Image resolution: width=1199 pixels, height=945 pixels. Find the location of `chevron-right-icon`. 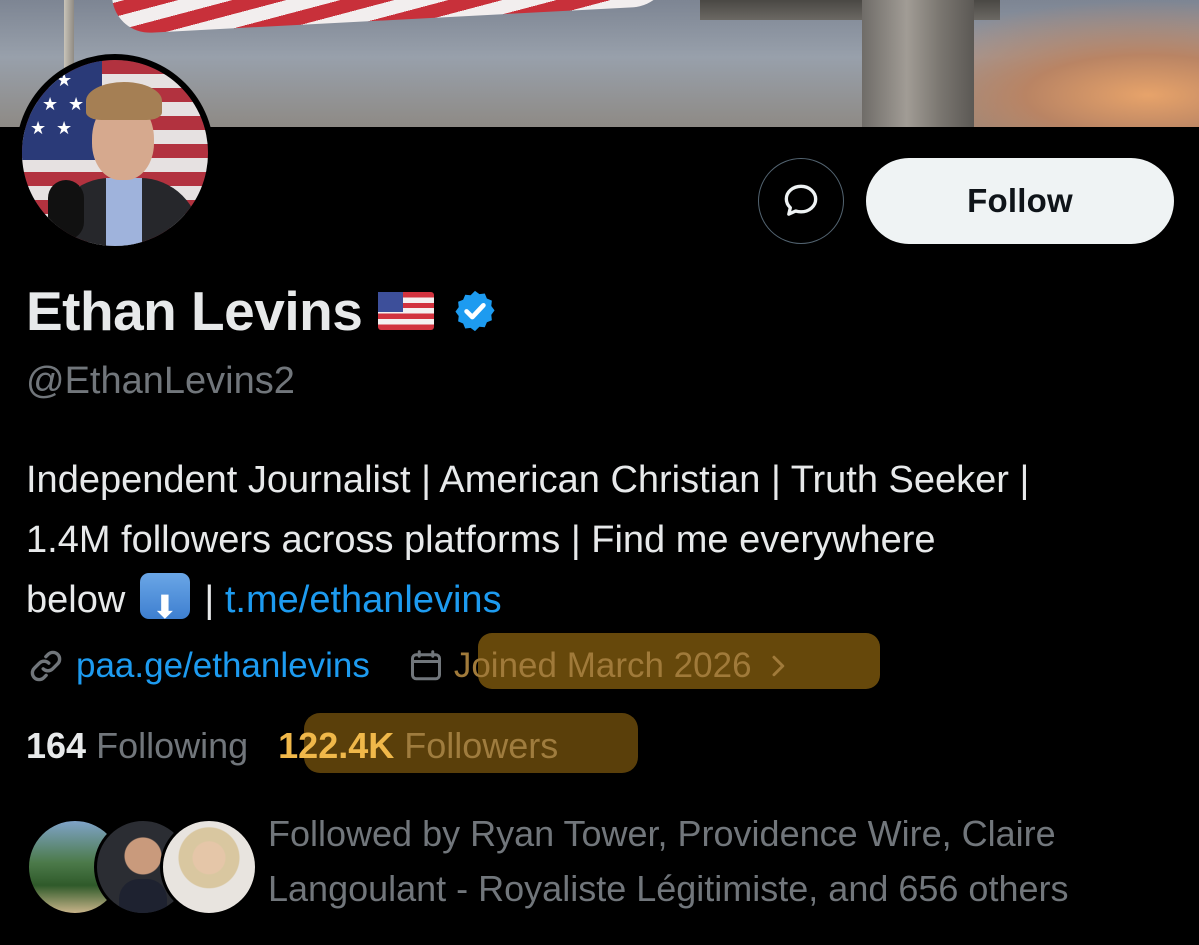

chevron-right-icon is located at coordinates (778, 666).